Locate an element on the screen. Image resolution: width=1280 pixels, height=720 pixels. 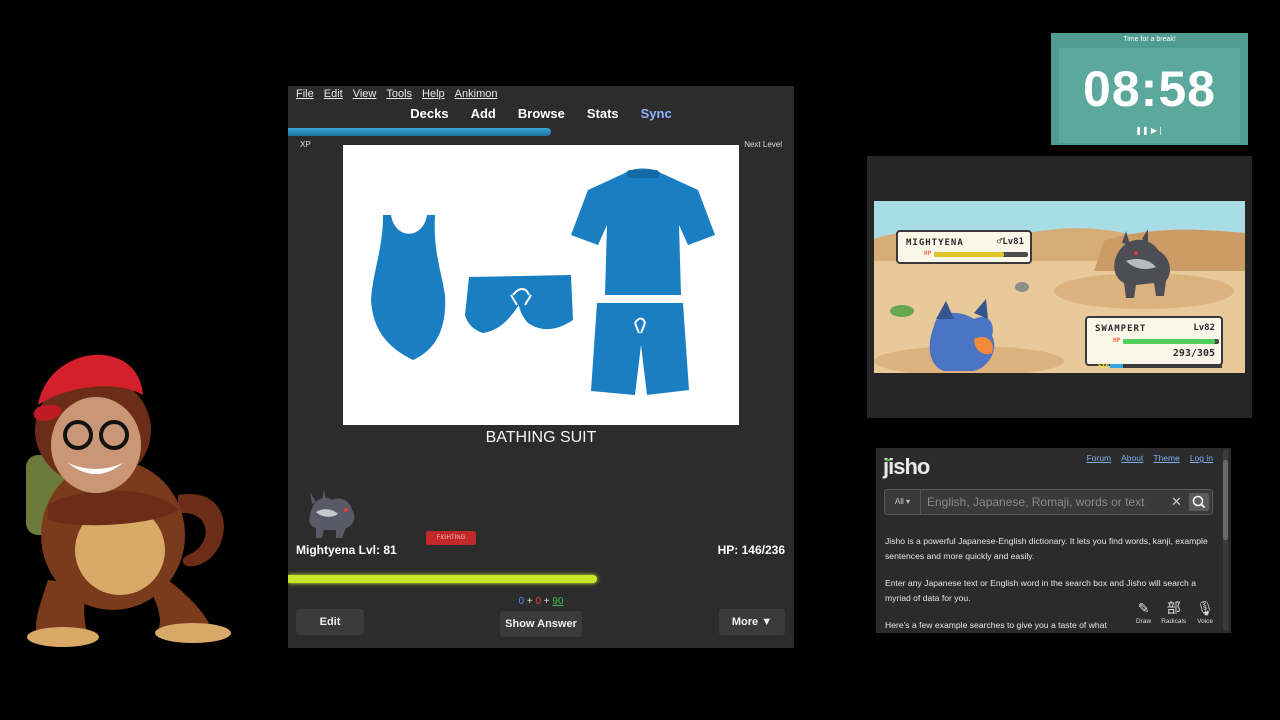
nav-theme: Theme is located at coordinates (1166, 458).